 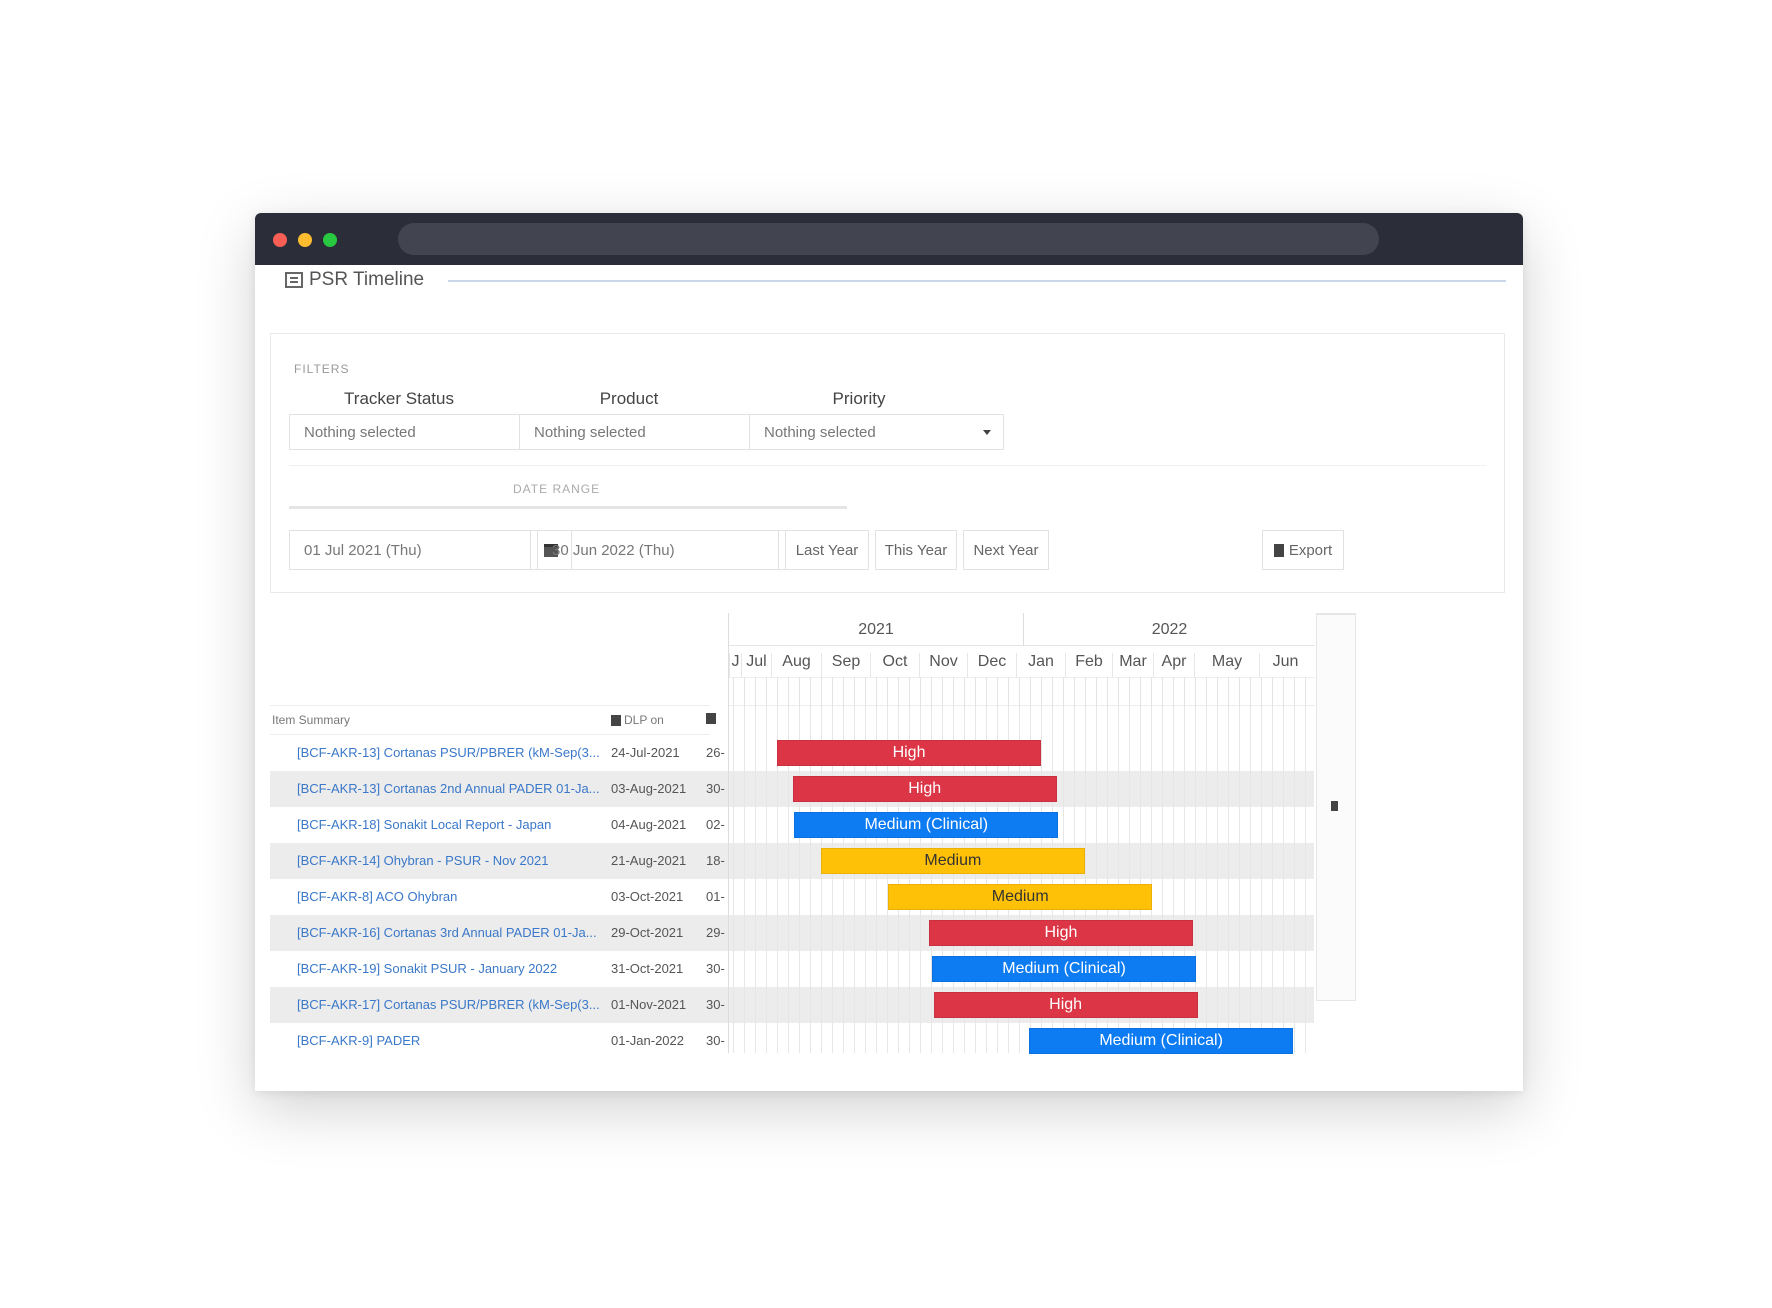 What do you see at coordinates (568, 507) in the screenshot?
I see `date-range-slider` at bounding box center [568, 507].